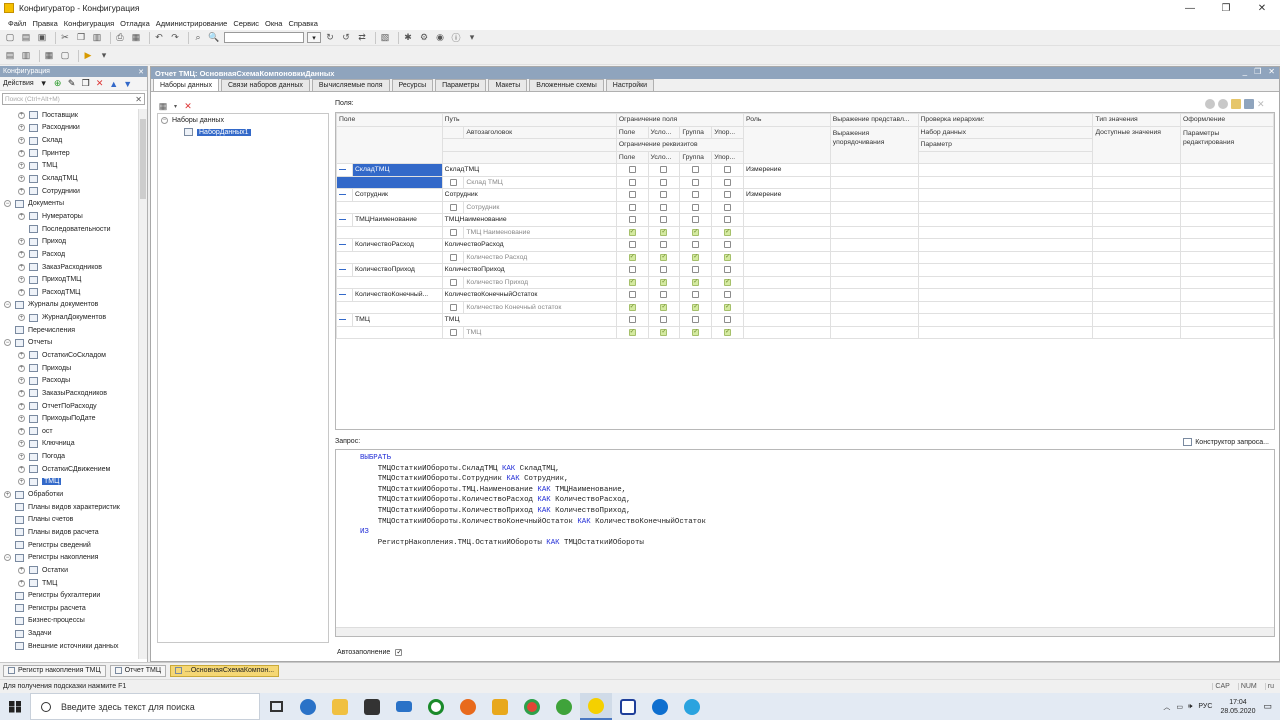 The image size is (1280, 720). What do you see at coordinates (69, 393) in the screenshot?
I see `tree-item: + ЗаказыРасходников` at bounding box center [69, 393].